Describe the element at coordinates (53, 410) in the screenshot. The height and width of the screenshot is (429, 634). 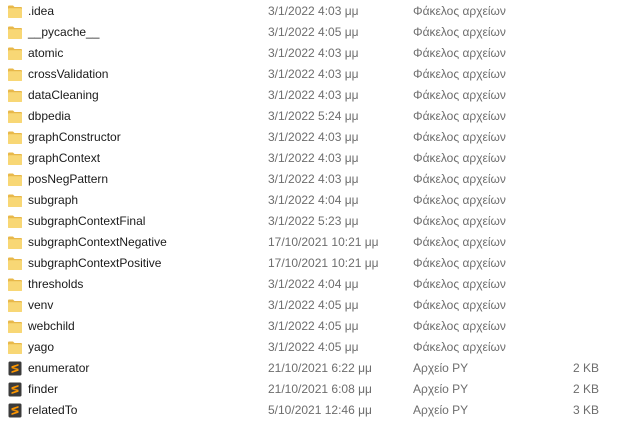
I see `file-name: relatedTo` at that location.